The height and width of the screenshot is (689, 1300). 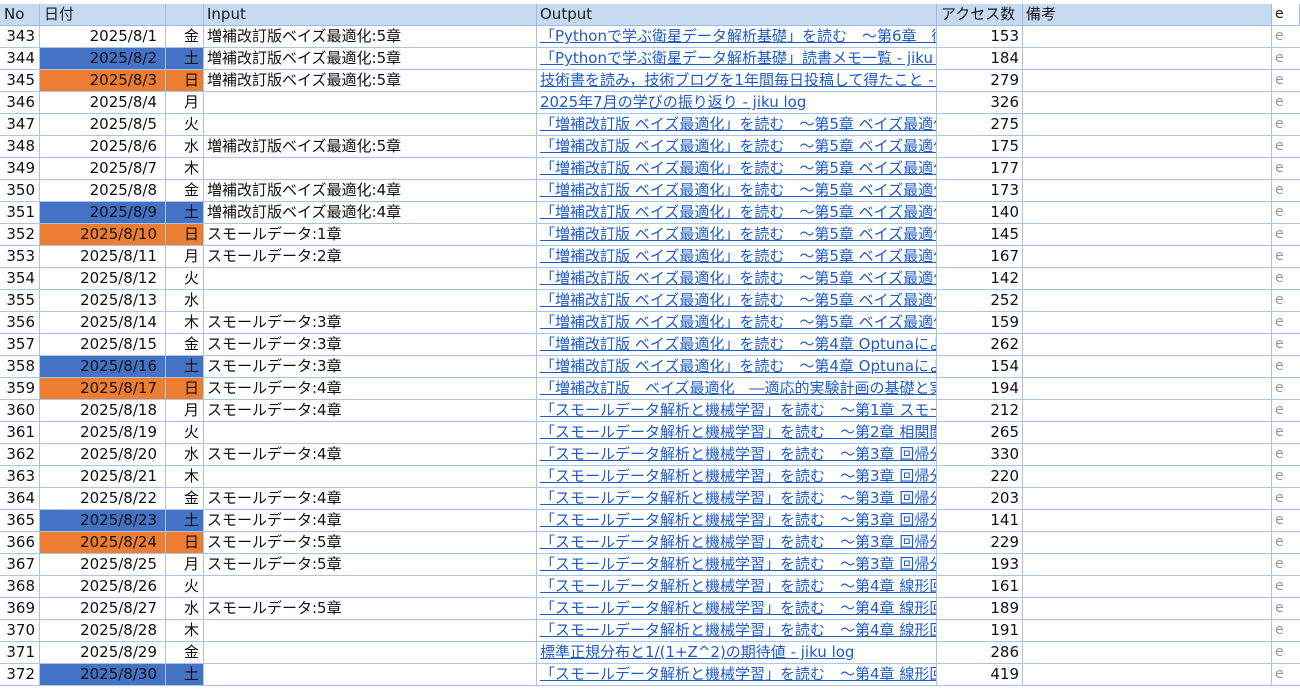 I want to click on header-access: アクセス数, so click(x=980, y=15).